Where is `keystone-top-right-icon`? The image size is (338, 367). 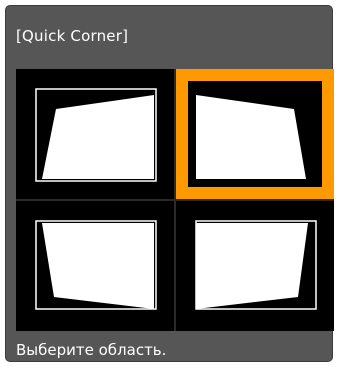
keystone-top-right-icon is located at coordinates (255, 134).